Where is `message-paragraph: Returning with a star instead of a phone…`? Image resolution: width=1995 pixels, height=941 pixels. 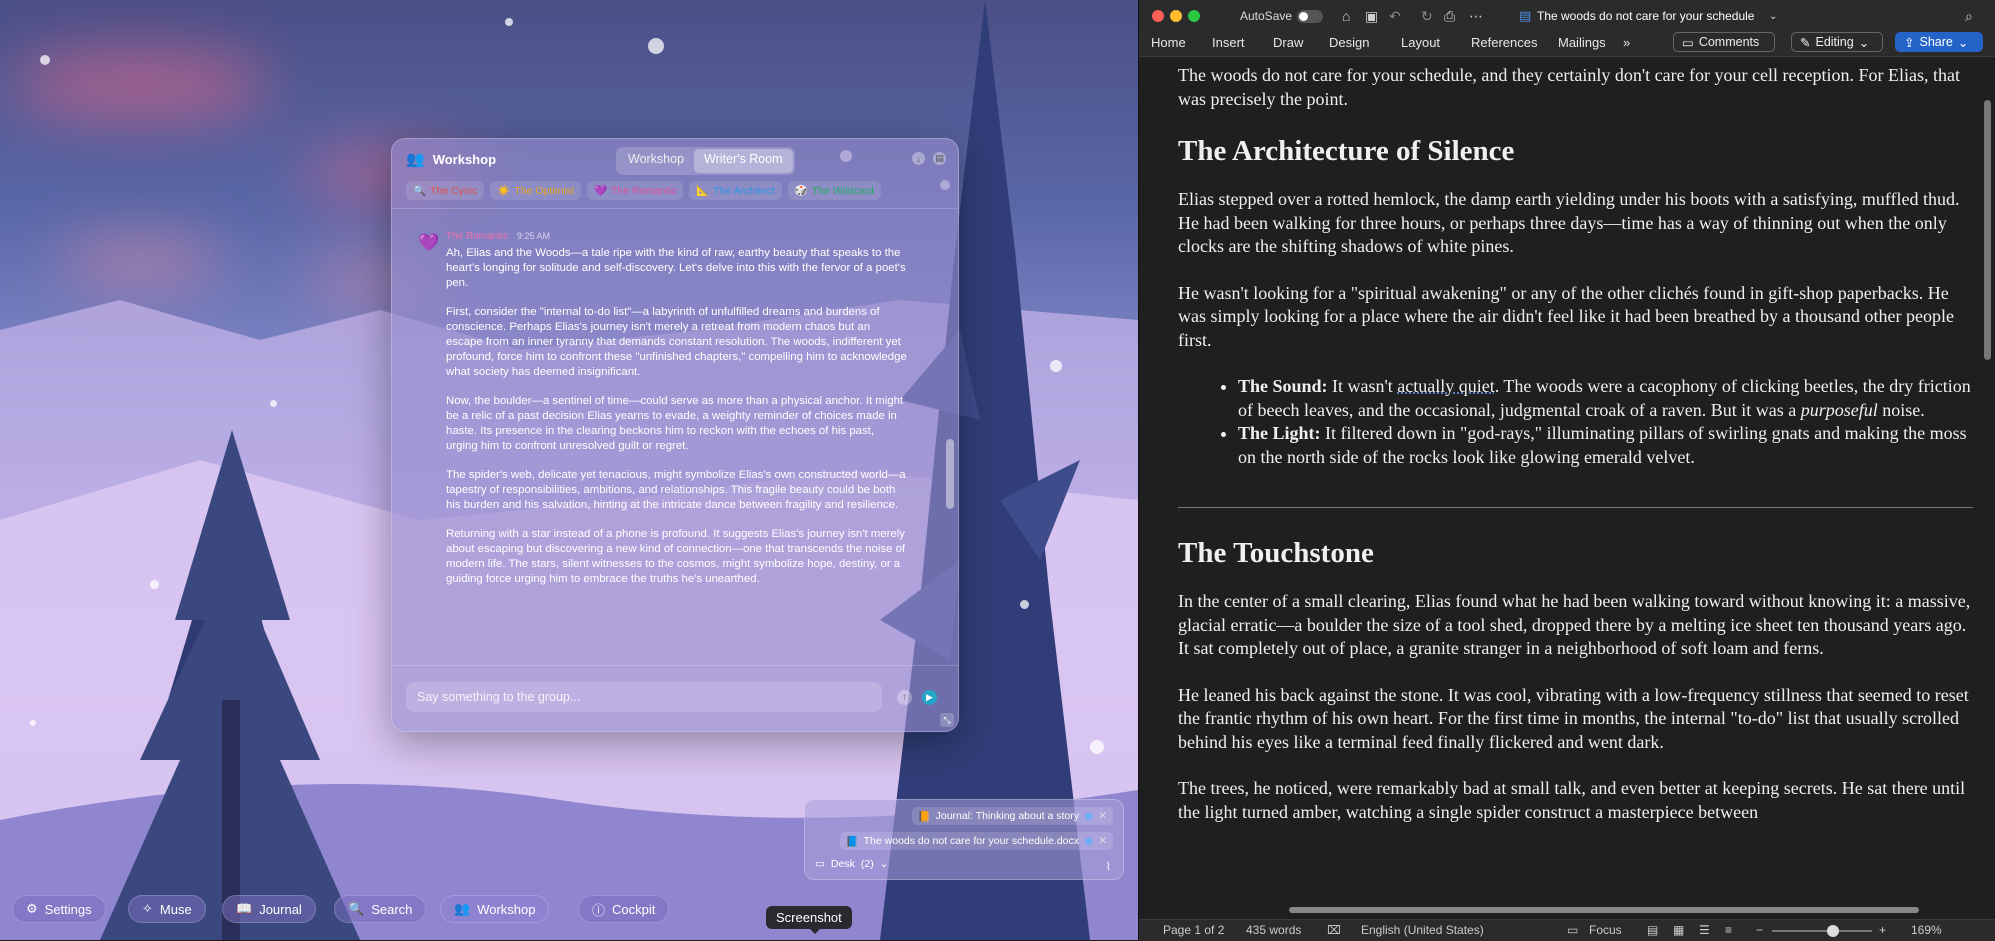 message-paragraph: Returning with a star instead of a phone… is located at coordinates (676, 556).